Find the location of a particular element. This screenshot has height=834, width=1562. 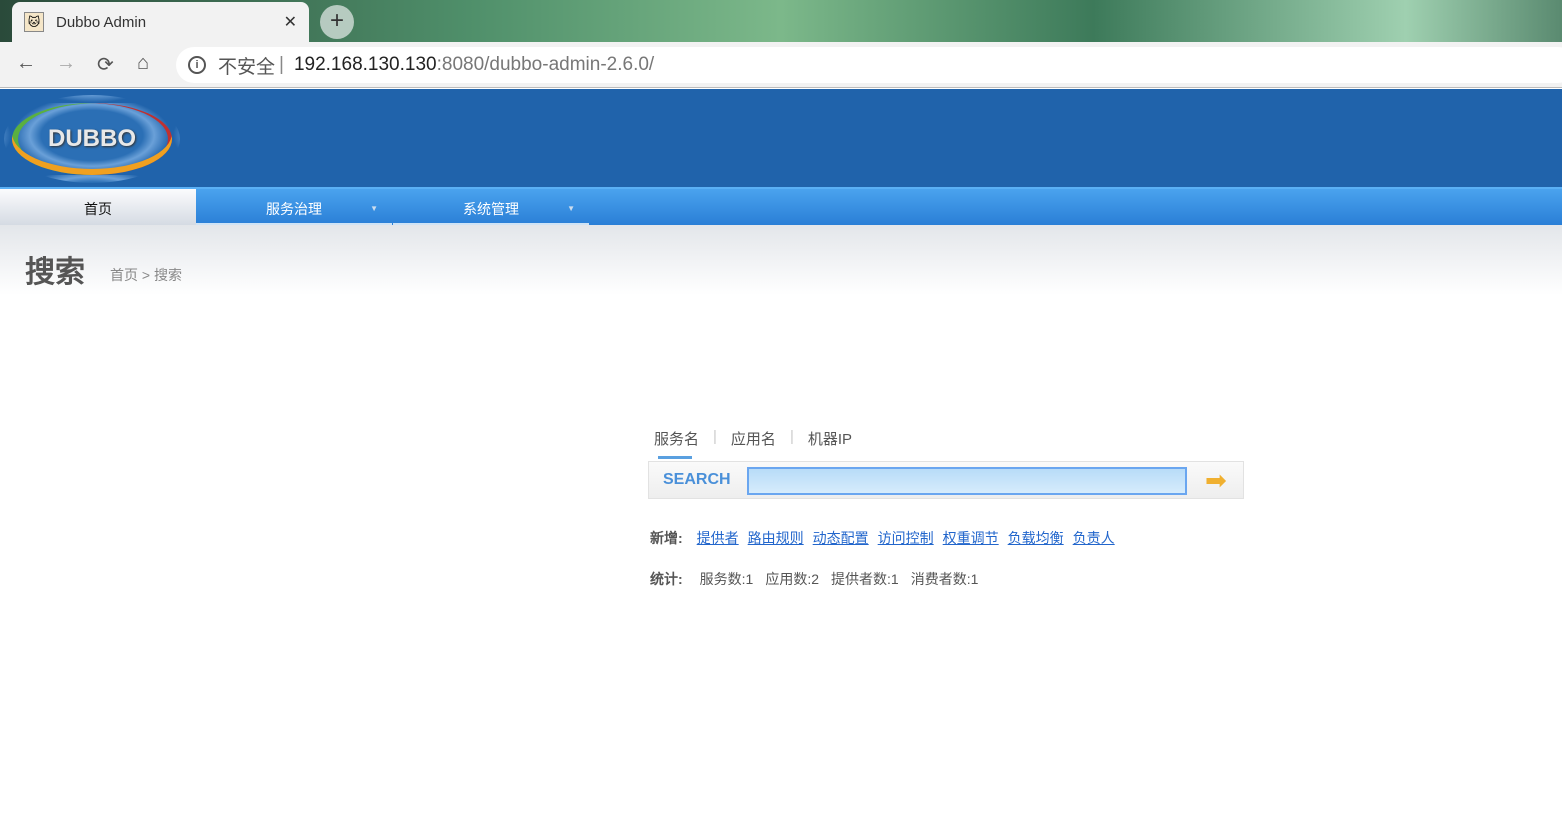

add-provider-link: 提供者 is located at coordinates (718, 538).